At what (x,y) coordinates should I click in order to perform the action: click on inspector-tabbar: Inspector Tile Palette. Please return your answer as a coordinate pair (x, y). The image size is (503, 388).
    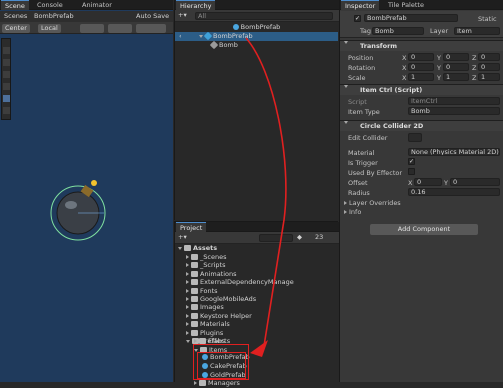
    Looking at the image, I should click on (421, 5).